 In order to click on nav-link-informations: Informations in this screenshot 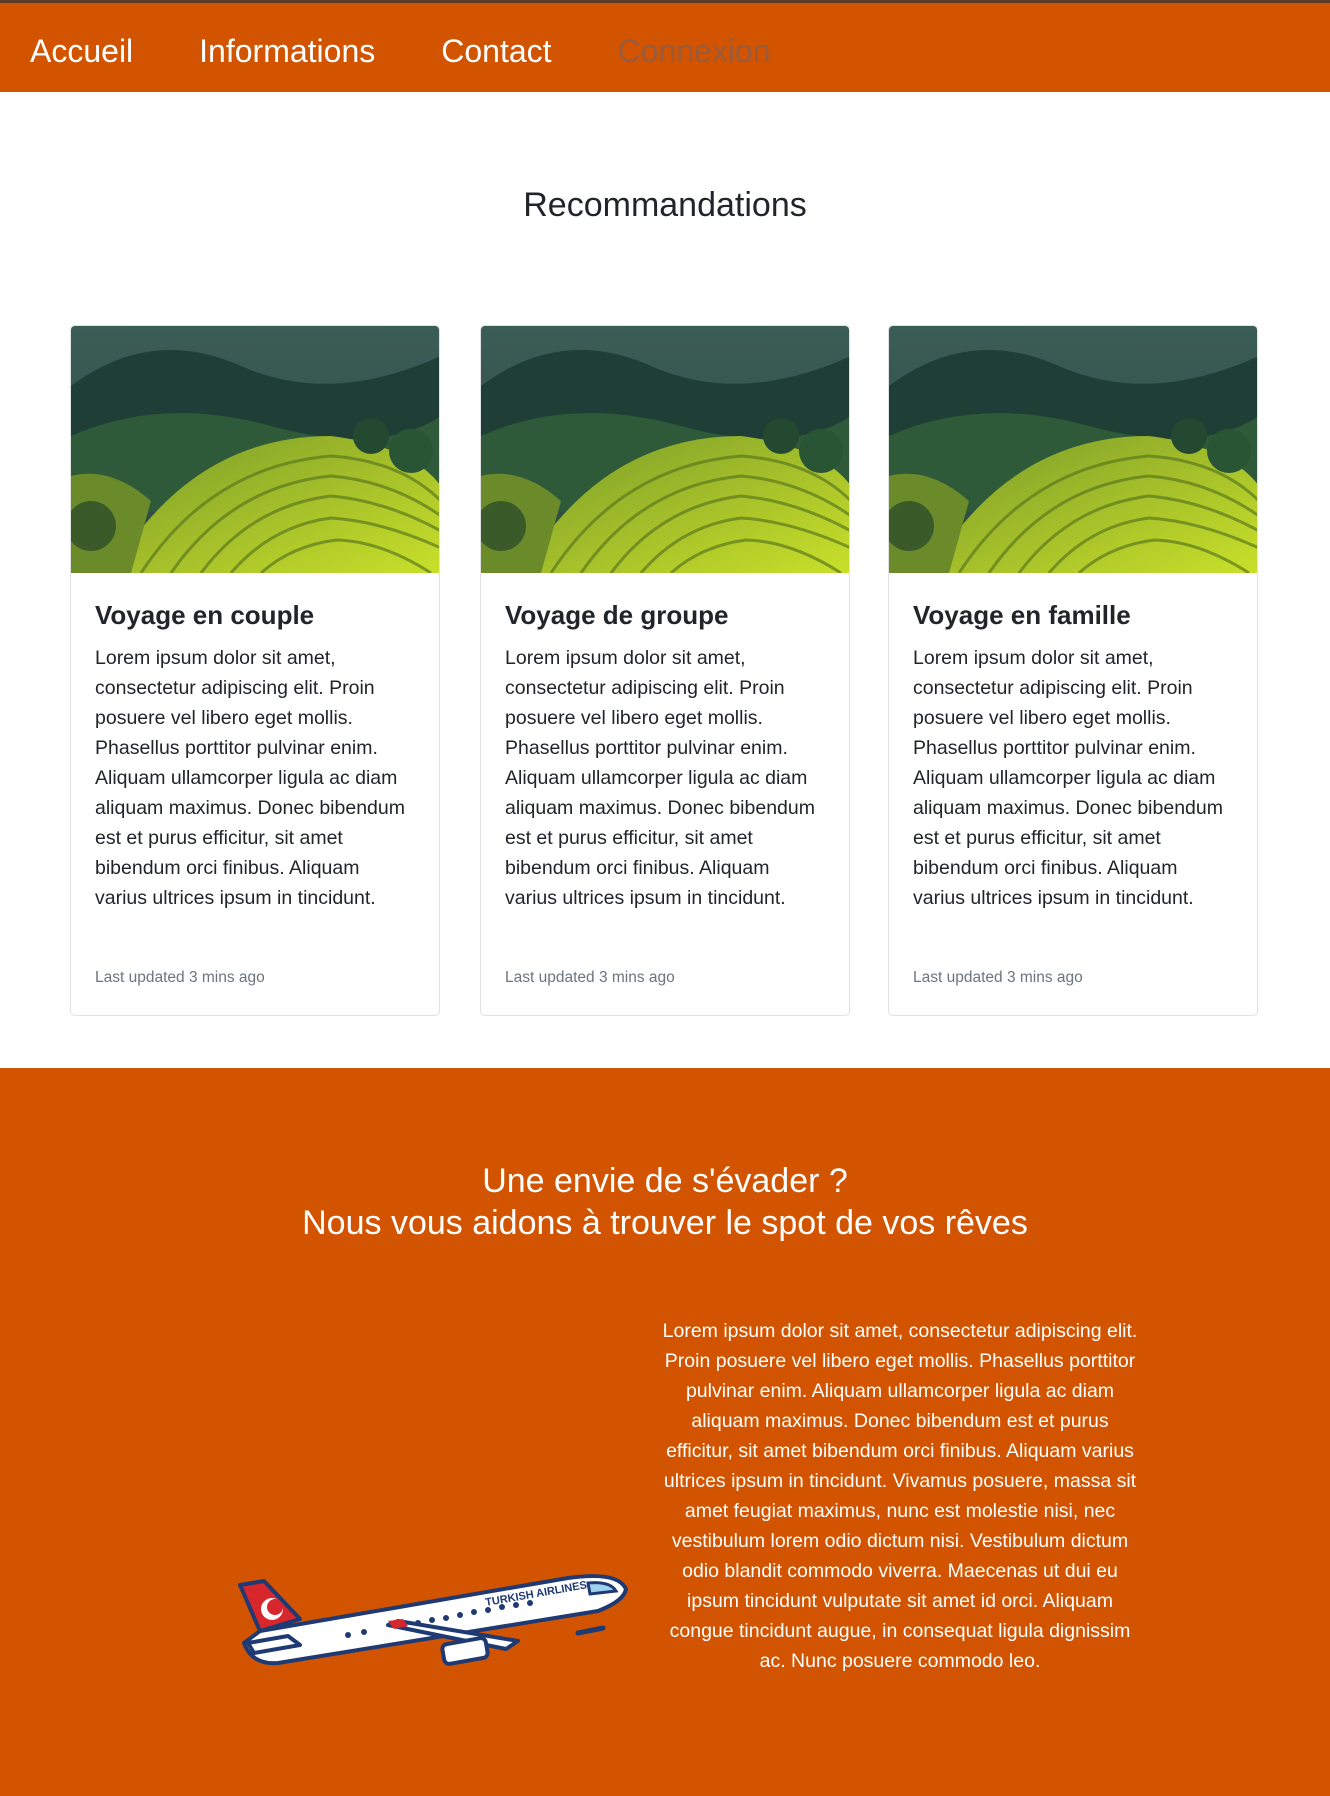, I will do `click(287, 51)`.